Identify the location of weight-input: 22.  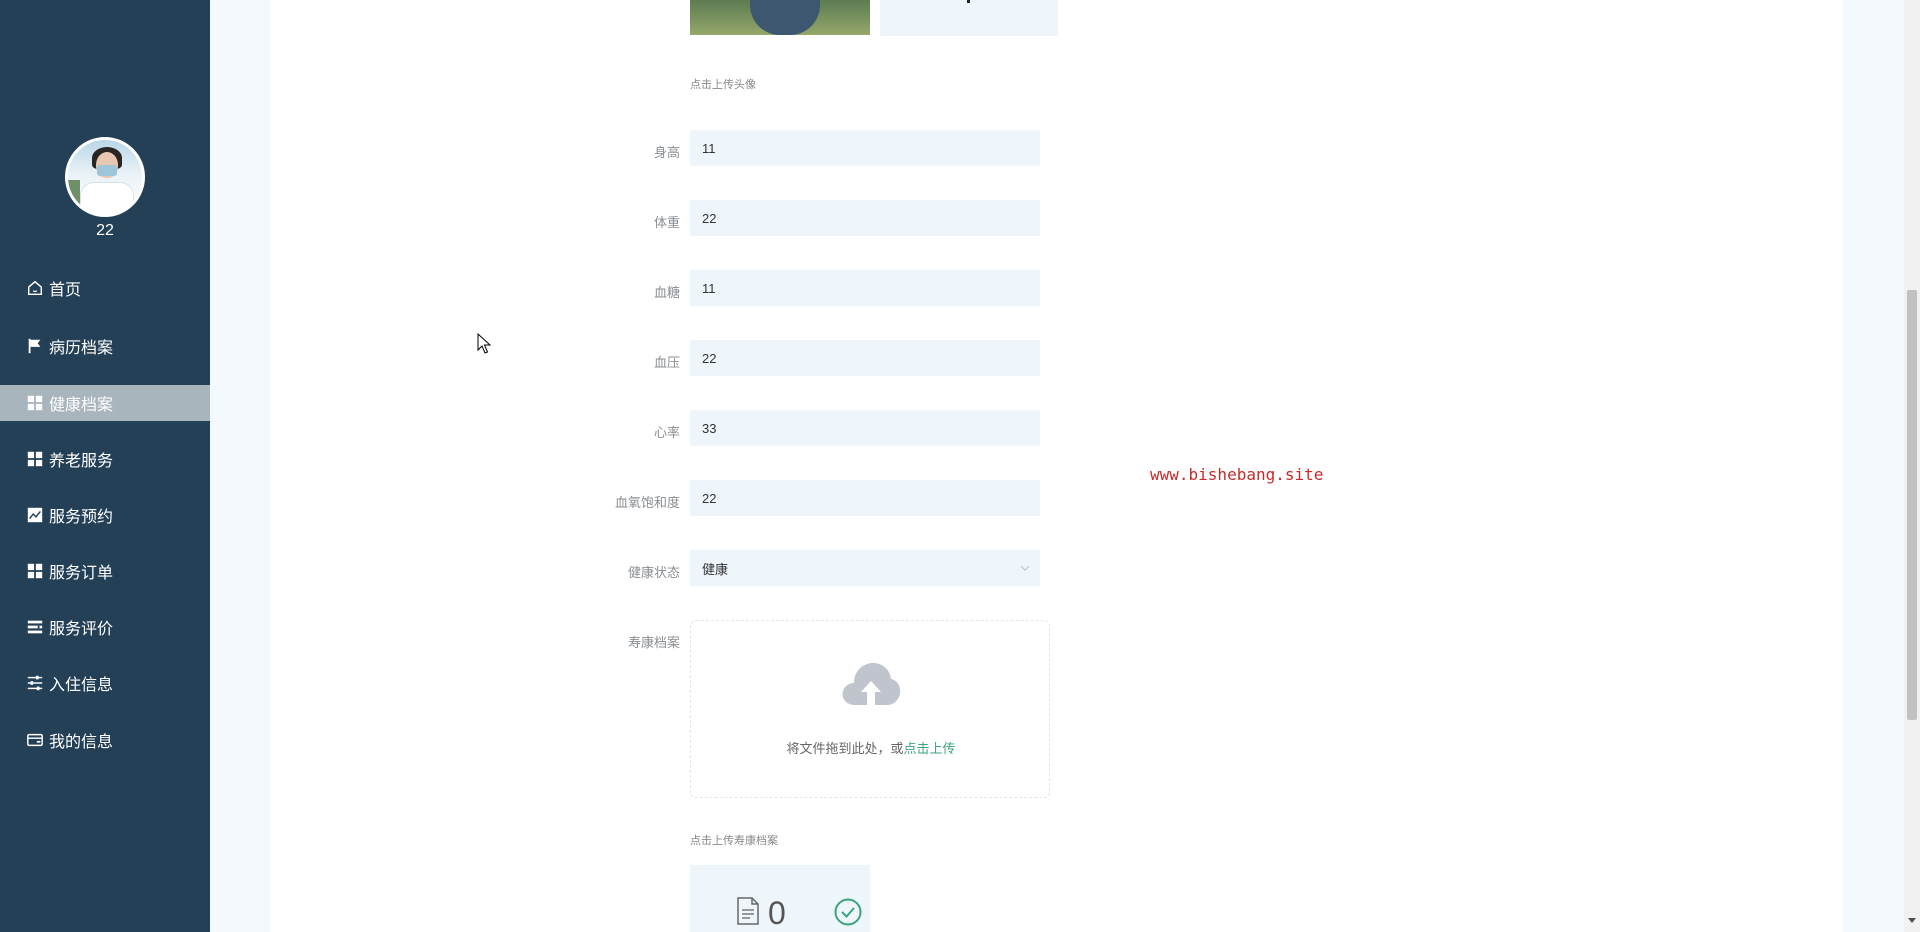
(865, 218).